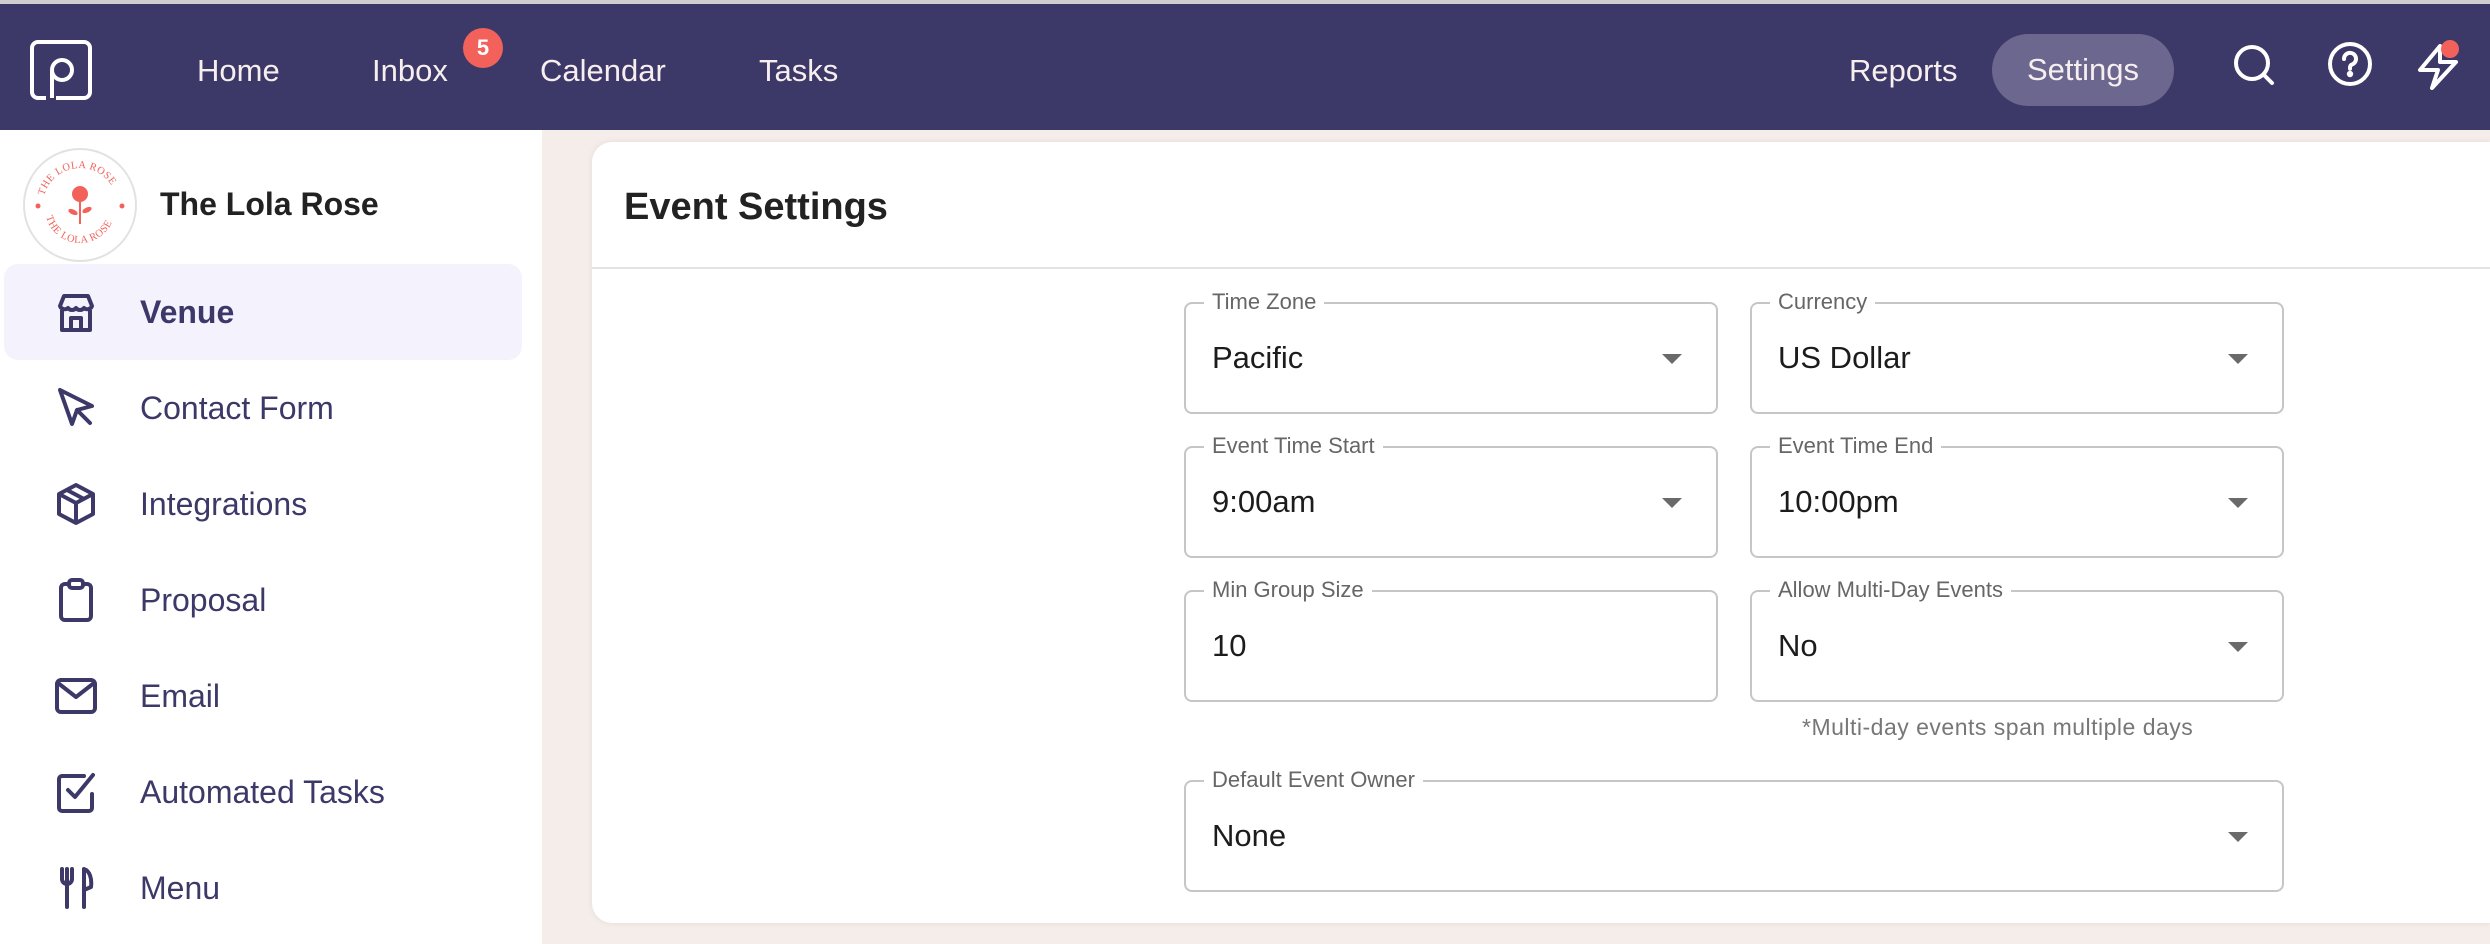  Describe the element at coordinates (483, 48) in the screenshot. I see `inbox-unread-badge: 5` at that location.